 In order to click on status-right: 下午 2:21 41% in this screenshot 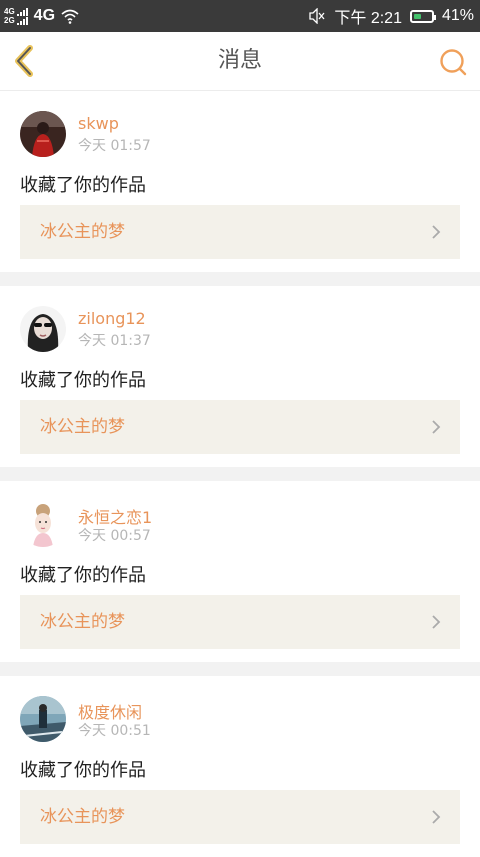, I will do `click(391, 16)`.